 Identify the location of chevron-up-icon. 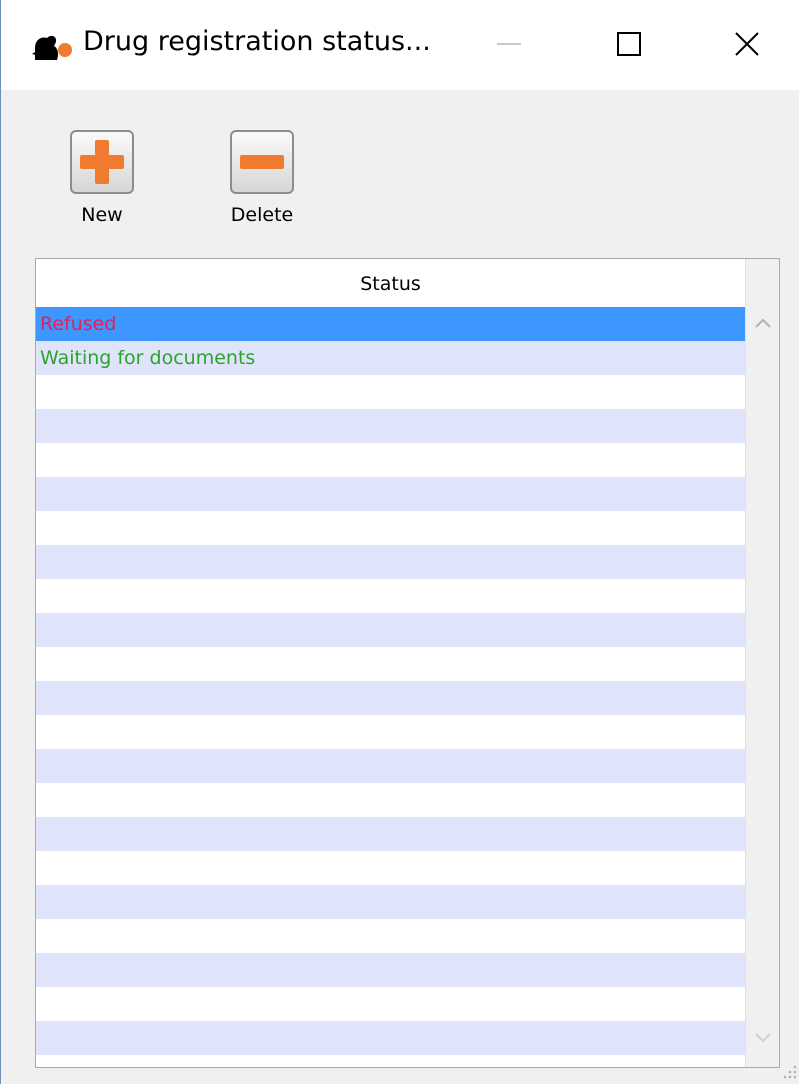
(763, 323).